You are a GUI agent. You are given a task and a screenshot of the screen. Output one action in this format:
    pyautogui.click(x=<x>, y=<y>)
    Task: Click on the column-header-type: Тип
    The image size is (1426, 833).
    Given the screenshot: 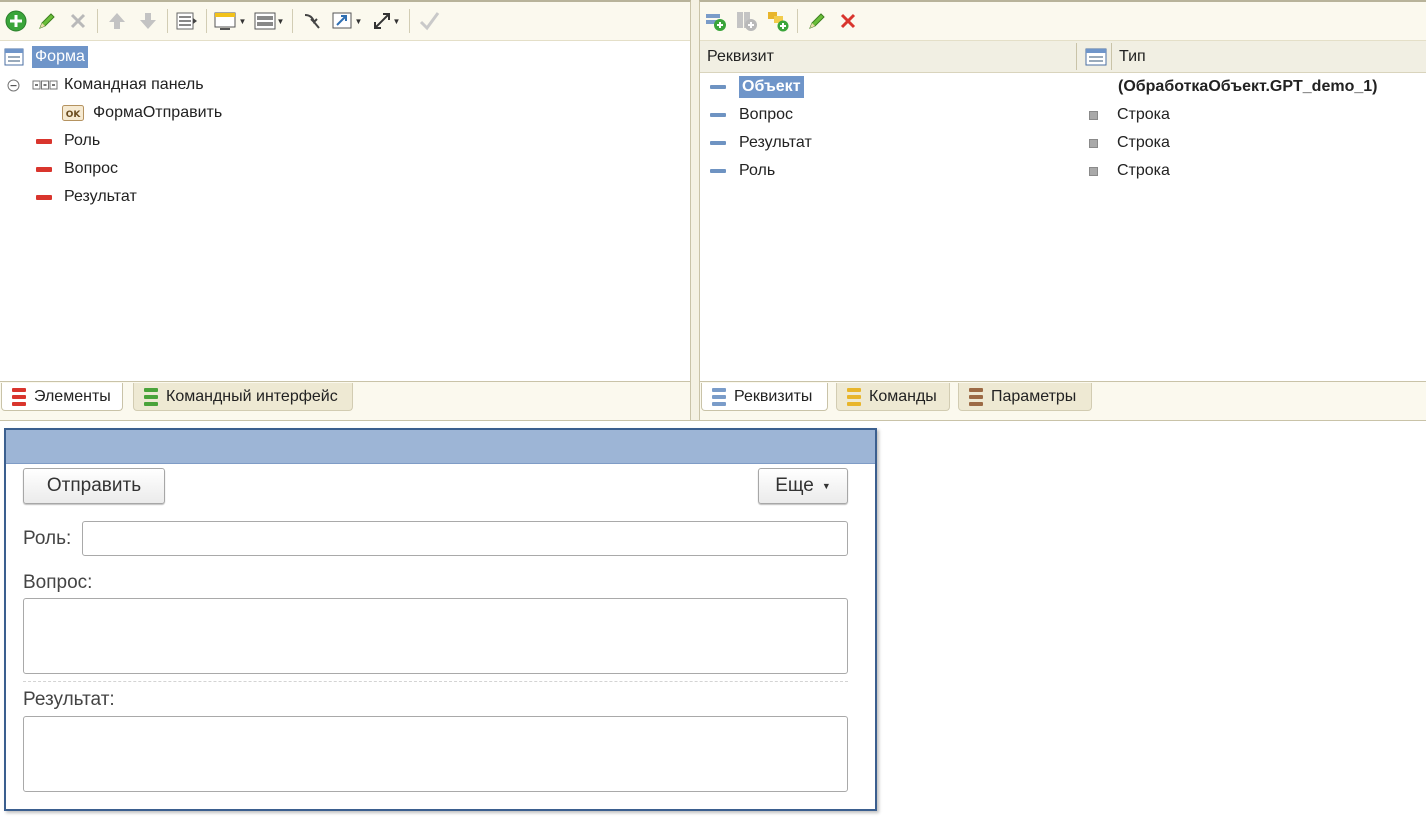 What is the action you would take?
    pyautogui.click(x=1132, y=56)
    